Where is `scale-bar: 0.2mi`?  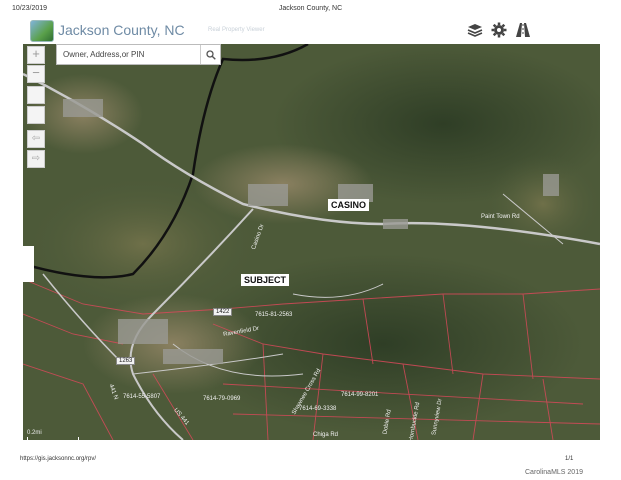 scale-bar: 0.2mi is located at coordinates (53, 435).